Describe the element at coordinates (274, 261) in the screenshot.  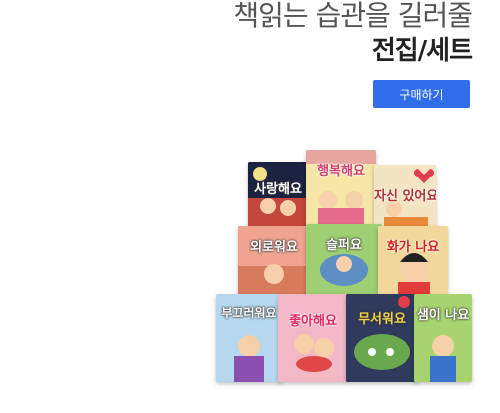
I see `book-cover: 외로워요` at that location.